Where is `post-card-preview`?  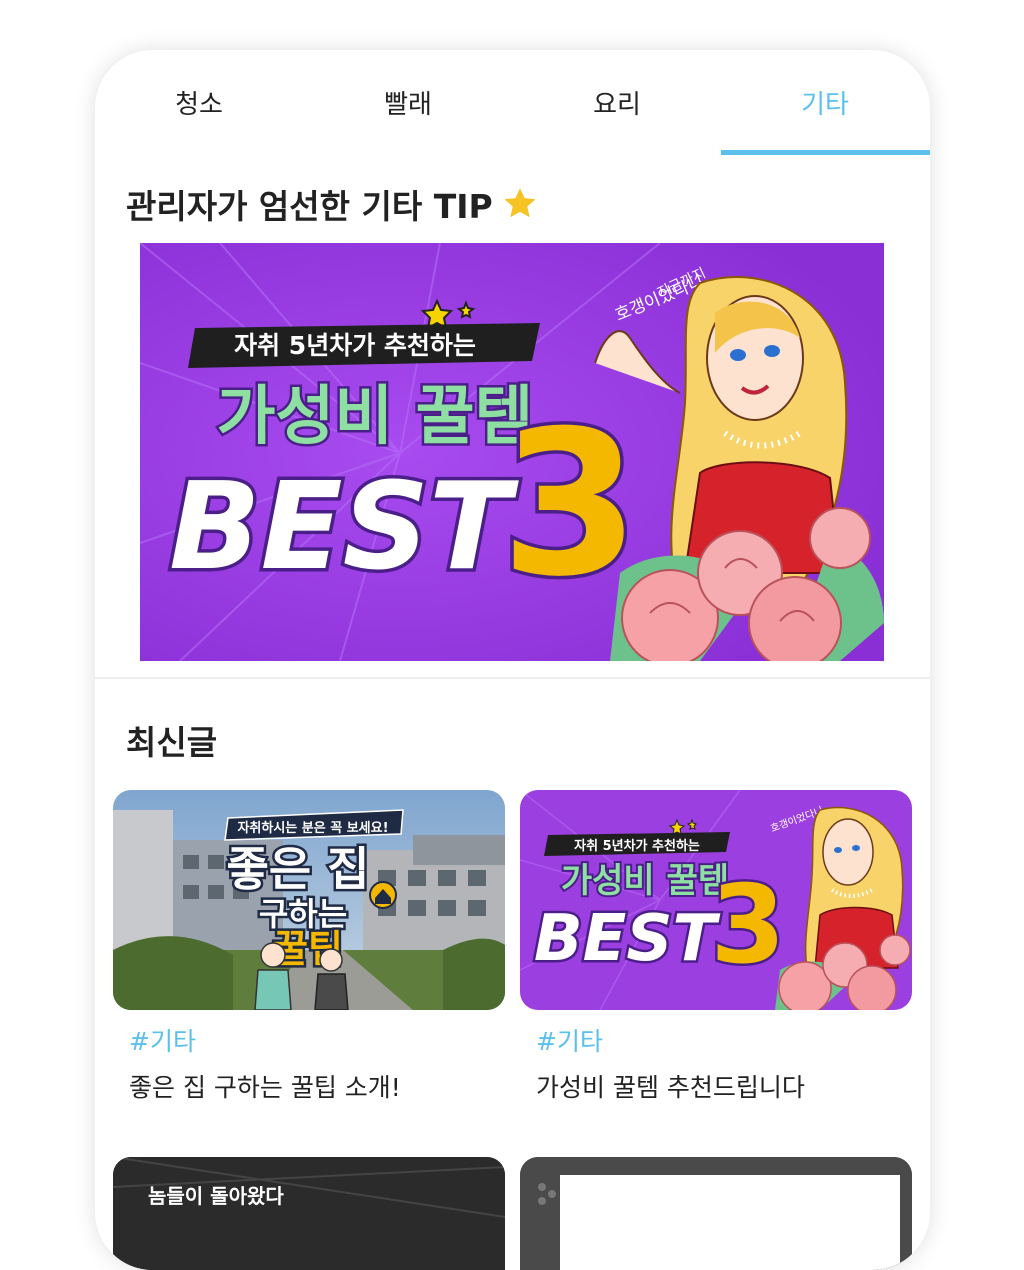
post-card-preview is located at coordinates (716, 1213).